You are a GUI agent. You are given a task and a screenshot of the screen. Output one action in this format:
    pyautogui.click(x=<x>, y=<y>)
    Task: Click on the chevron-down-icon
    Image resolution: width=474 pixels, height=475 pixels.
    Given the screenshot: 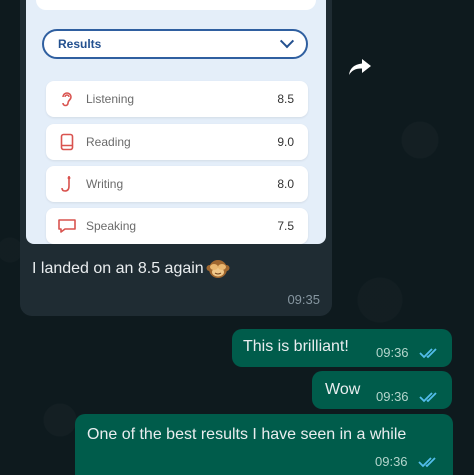 What is the action you would take?
    pyautogui.click(x=287, y=41)
    